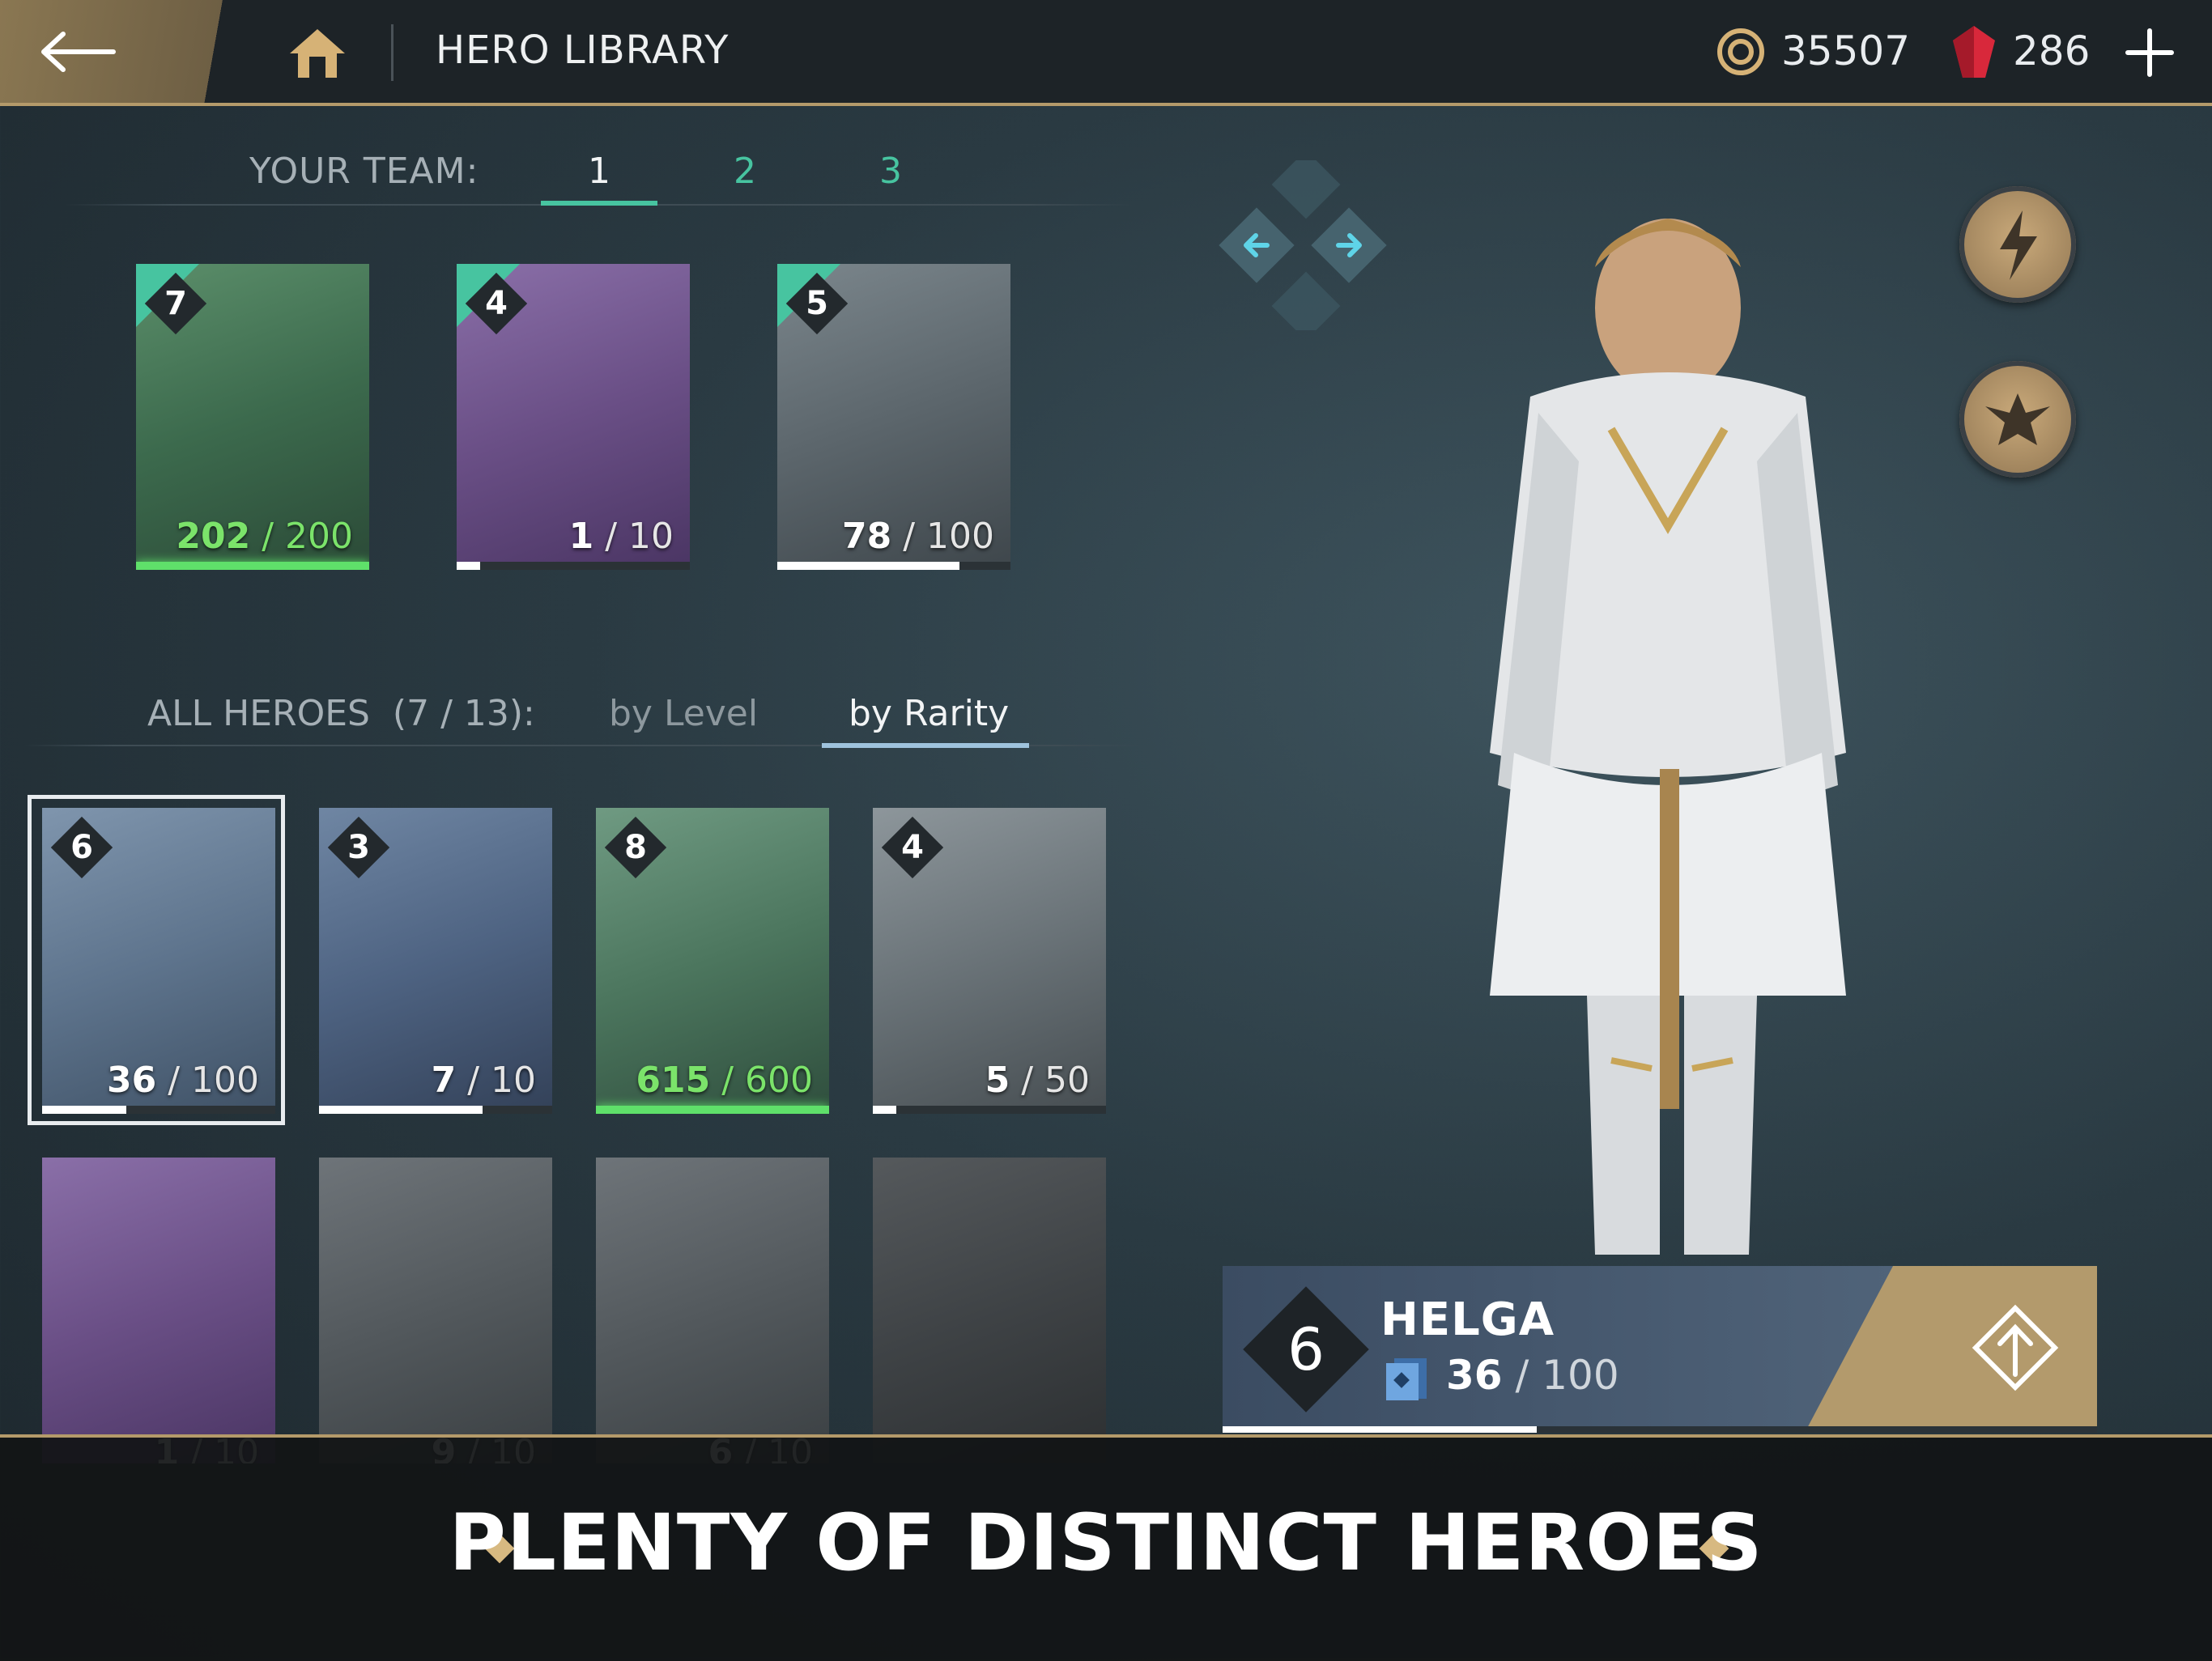 The image size is (2212, 1661). What do you see at coordinates (1974, 53) in the screenshot?
I see `gem-icon` at bounding box center [1974, 53].